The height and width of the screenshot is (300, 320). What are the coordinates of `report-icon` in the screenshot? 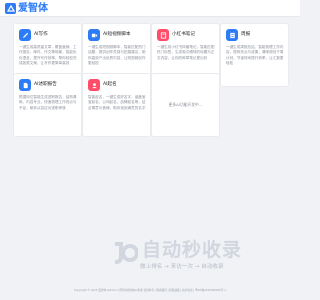 It's located at (232, 35).